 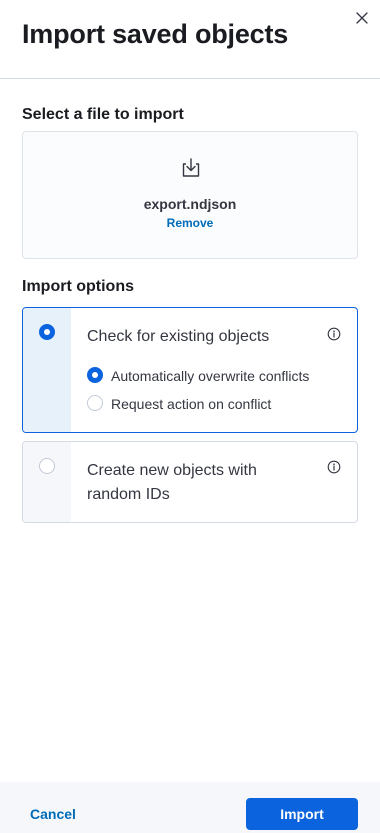 What do you see at coordinates (210, 376) in the screenshot?
I see `overwrite-conflicts-label: Automatically overwrite conflicts` at bounding box center [210, 376].